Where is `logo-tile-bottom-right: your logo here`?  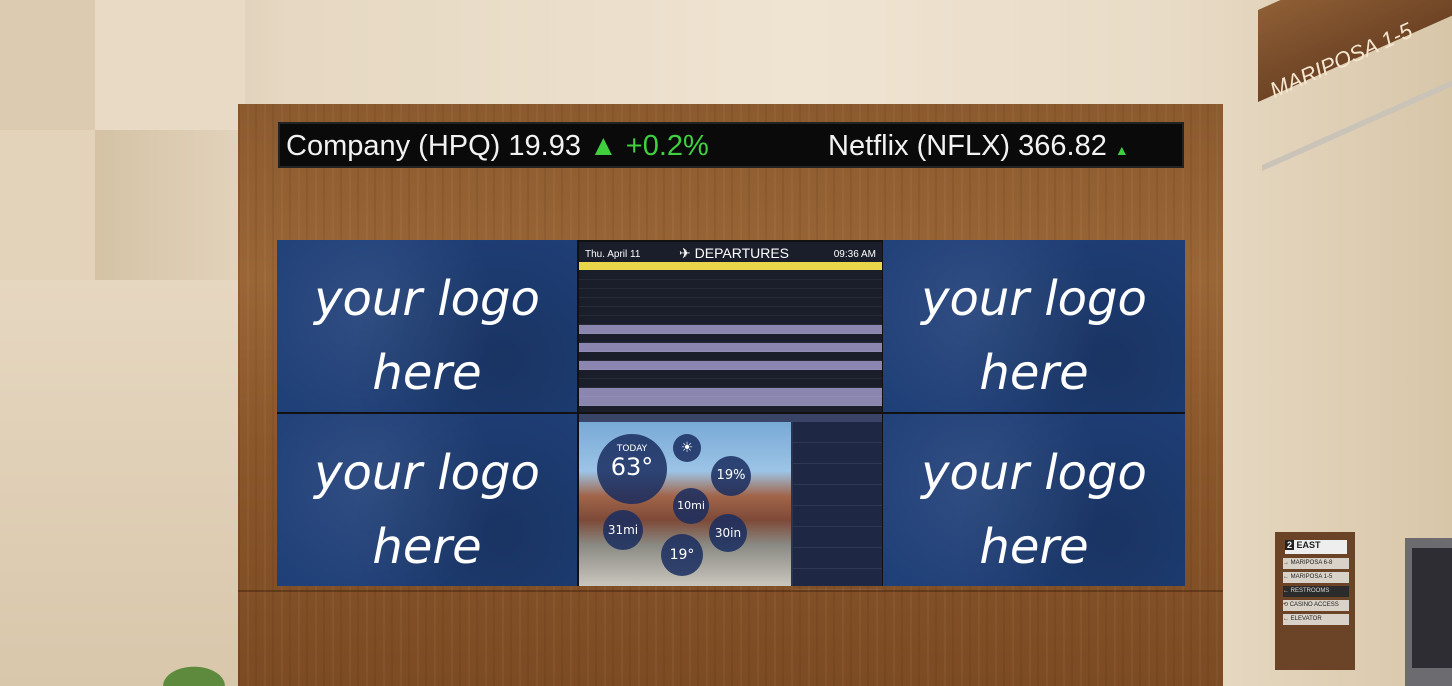
logo-tile-bottom-right: your logo here is located at coordinates (1034, 500).